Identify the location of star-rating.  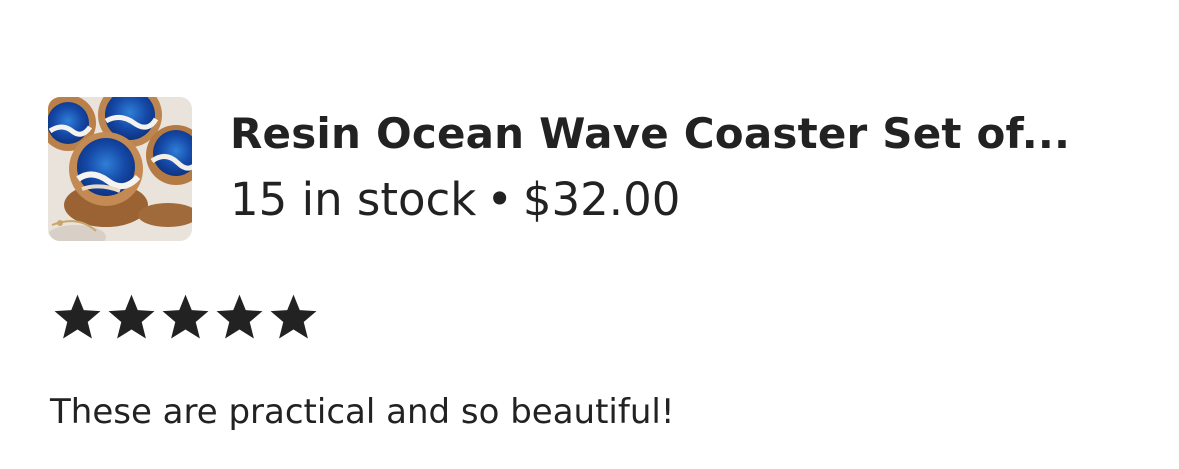
(185, 317).